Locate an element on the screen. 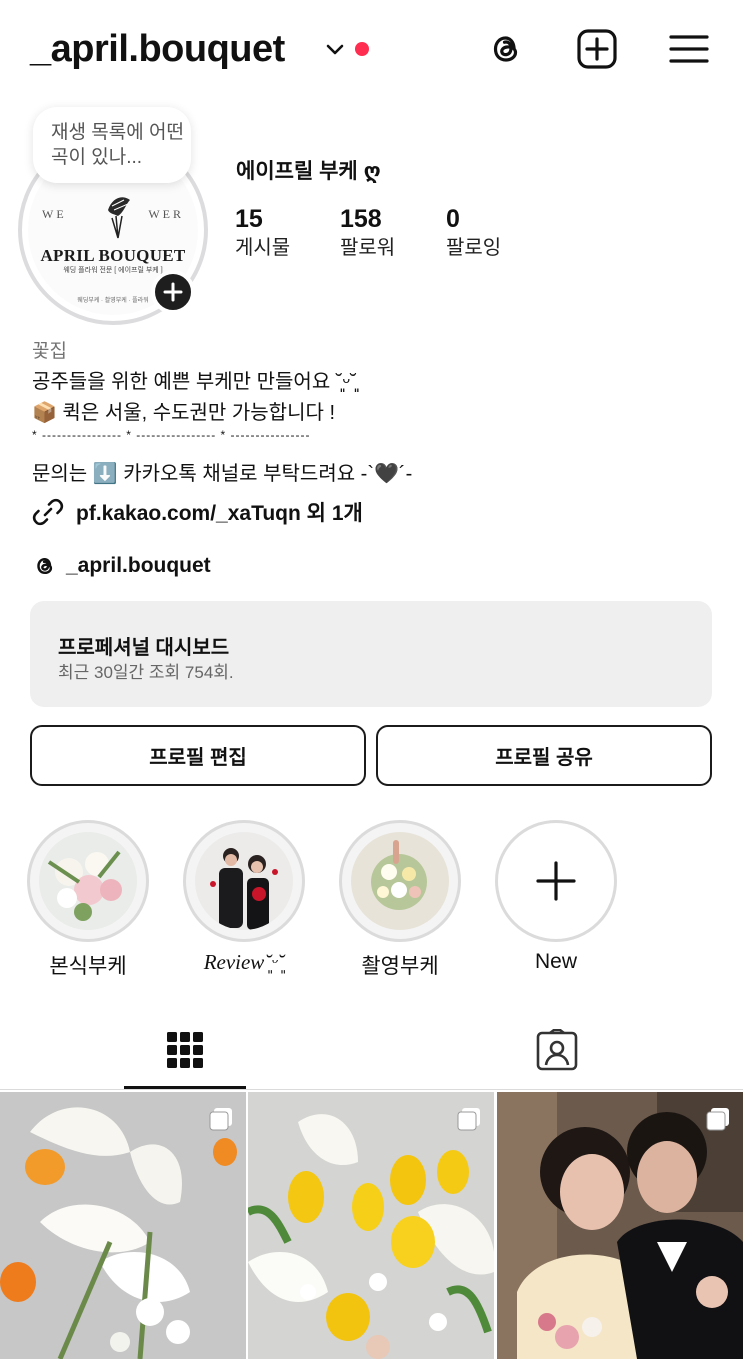  create-post-icon is located at coordinates (597, 49).